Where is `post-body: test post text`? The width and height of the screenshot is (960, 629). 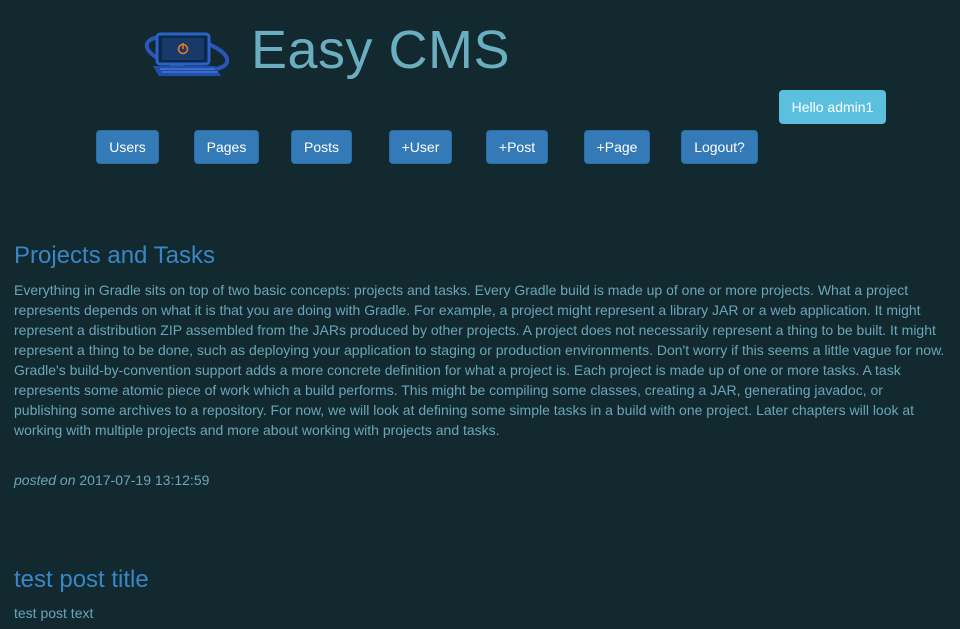
post-body: test post text is located at coordinates (54, 613).